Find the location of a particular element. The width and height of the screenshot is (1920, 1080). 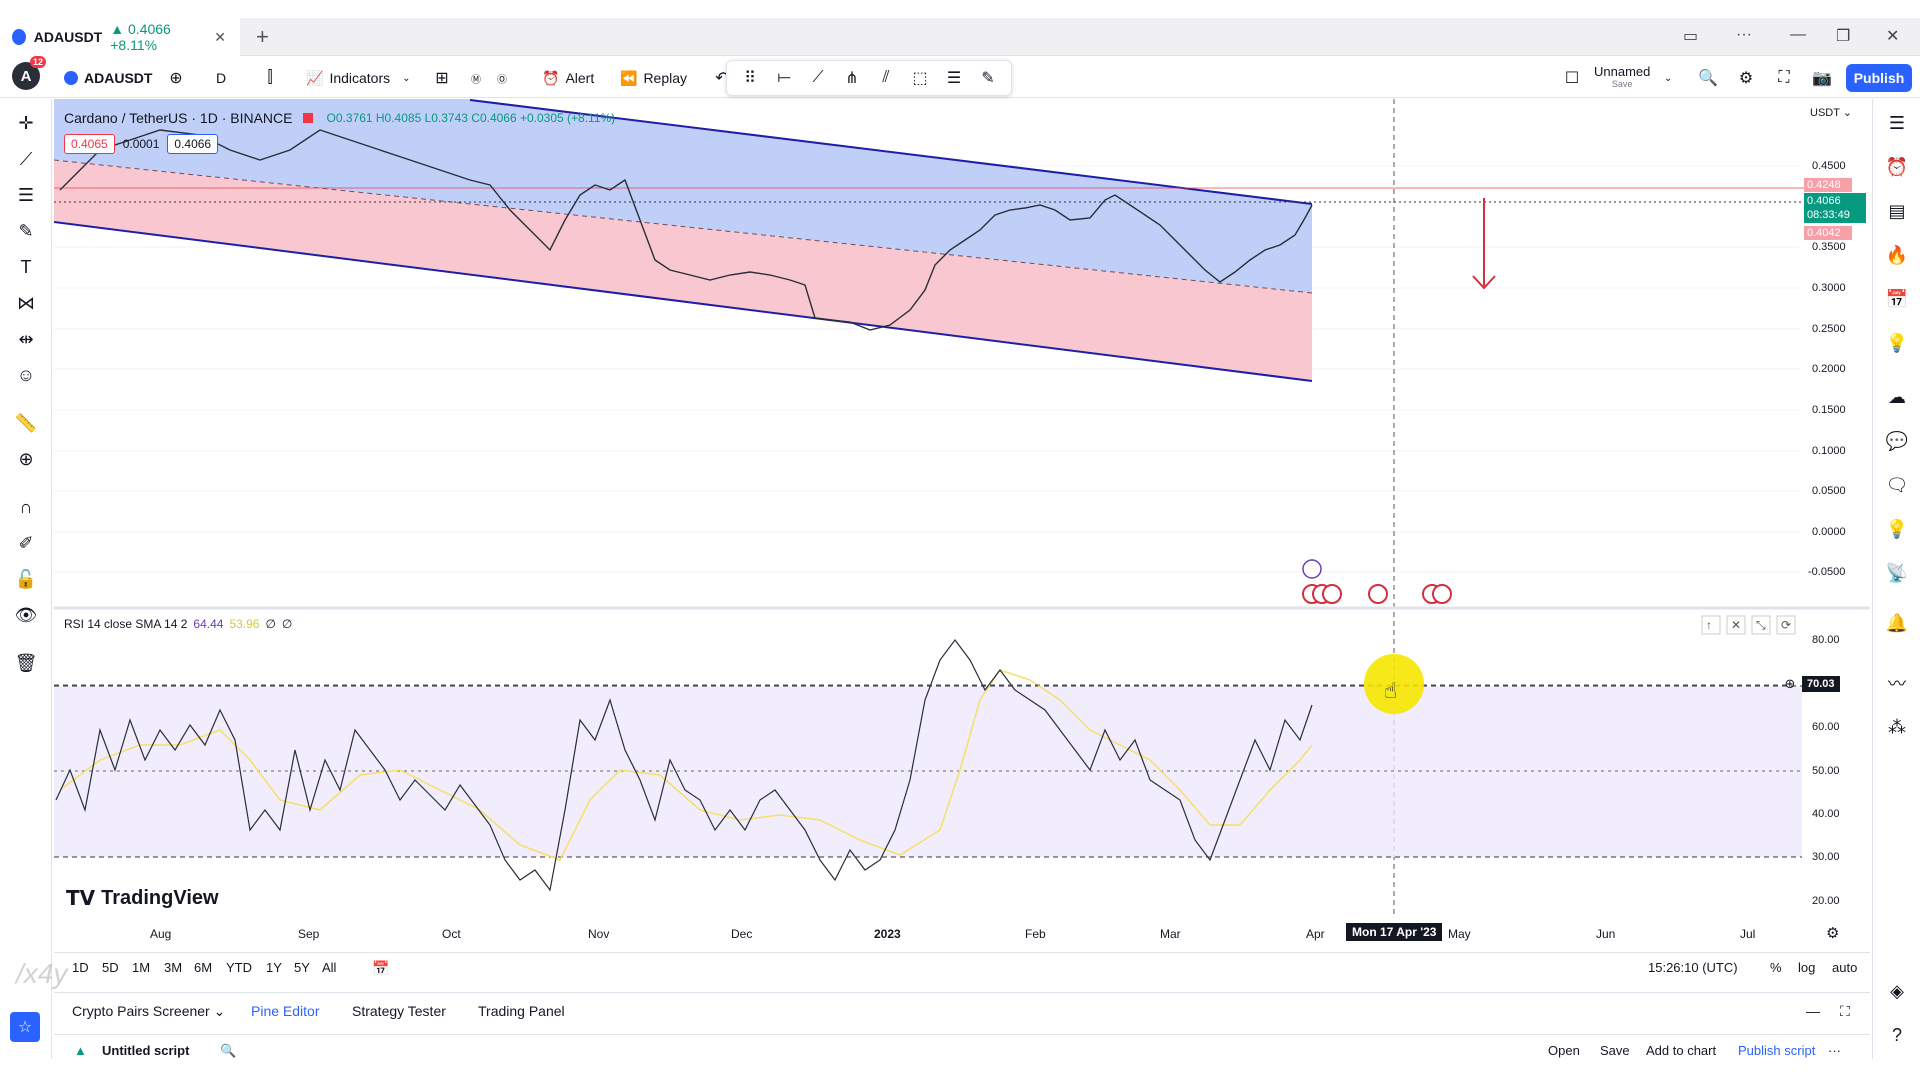

browser-tab: ADAUSDT ▲ 0.4066 +8.11% ✕ is located at coordinates (120, 37).